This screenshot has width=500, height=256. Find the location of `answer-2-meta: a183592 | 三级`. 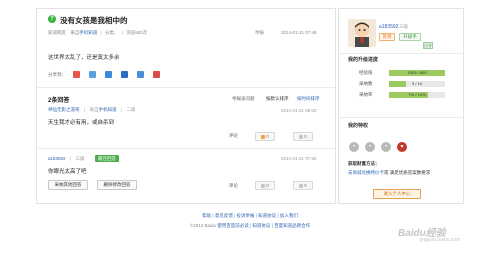

answer-2-meta: a183592 | 三级 is located at coordinates (66, 159).